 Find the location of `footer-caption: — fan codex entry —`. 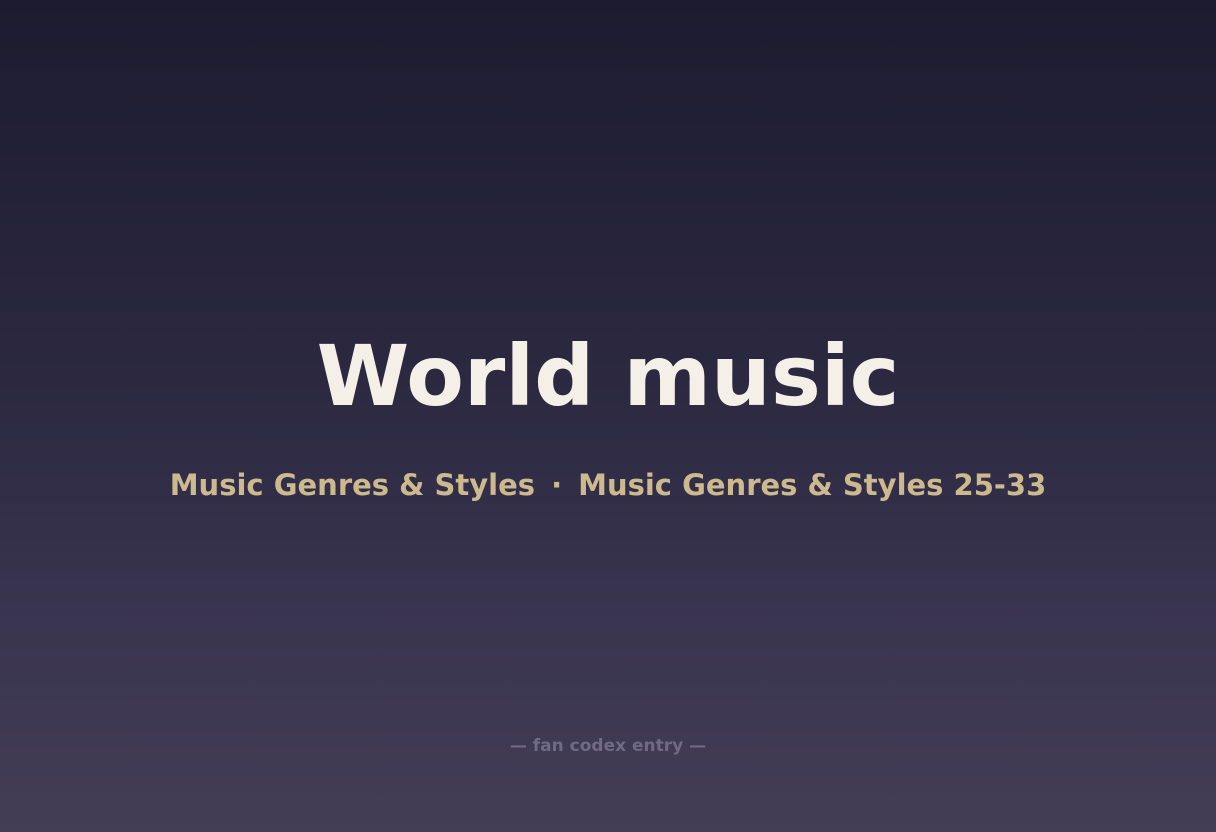

footer-caption: — fan codex entry — is located at coordinates (608, 746).